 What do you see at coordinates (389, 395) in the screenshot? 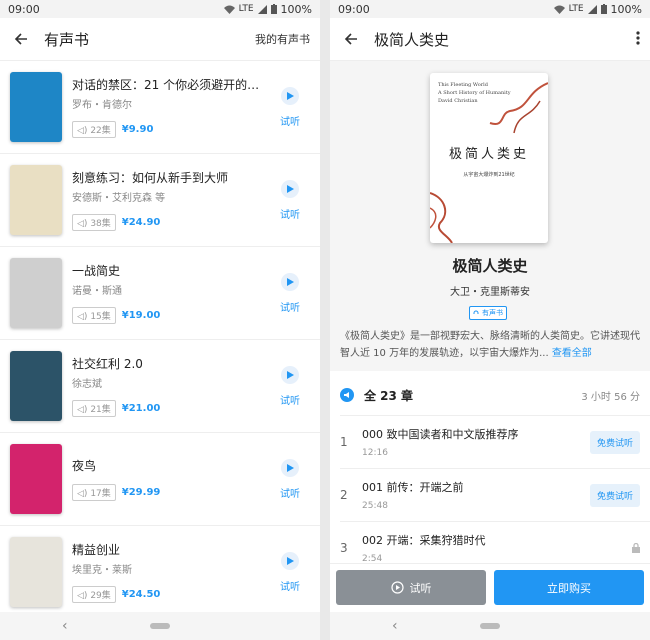
I see `chapter-total: 全 23 章` at bounding box center [389, 395].